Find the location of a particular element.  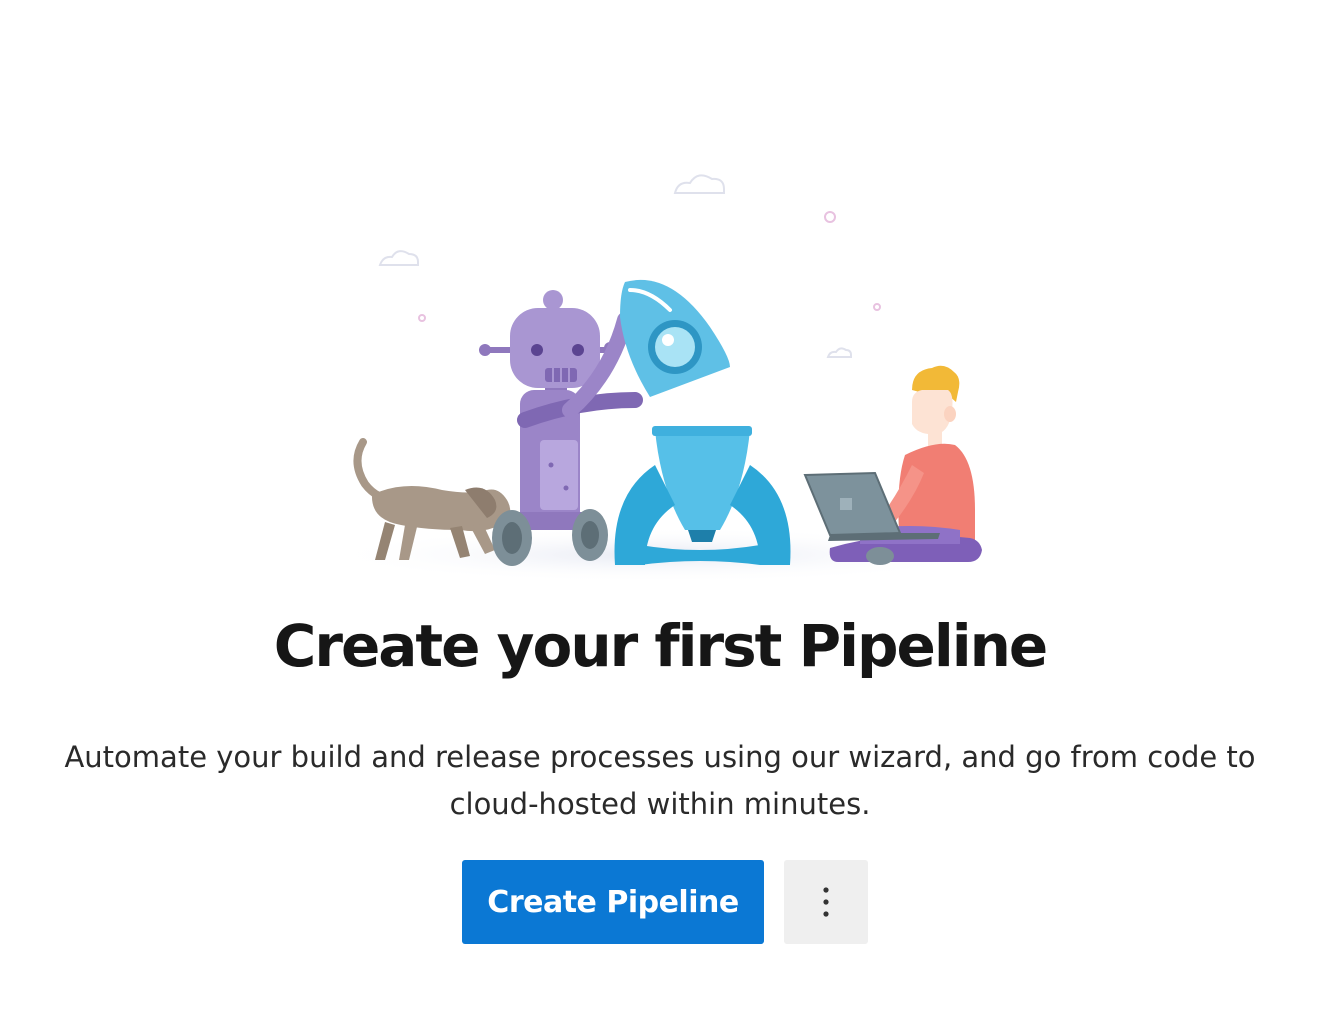

more-vertical-icon is located at coordinates (826, 902).